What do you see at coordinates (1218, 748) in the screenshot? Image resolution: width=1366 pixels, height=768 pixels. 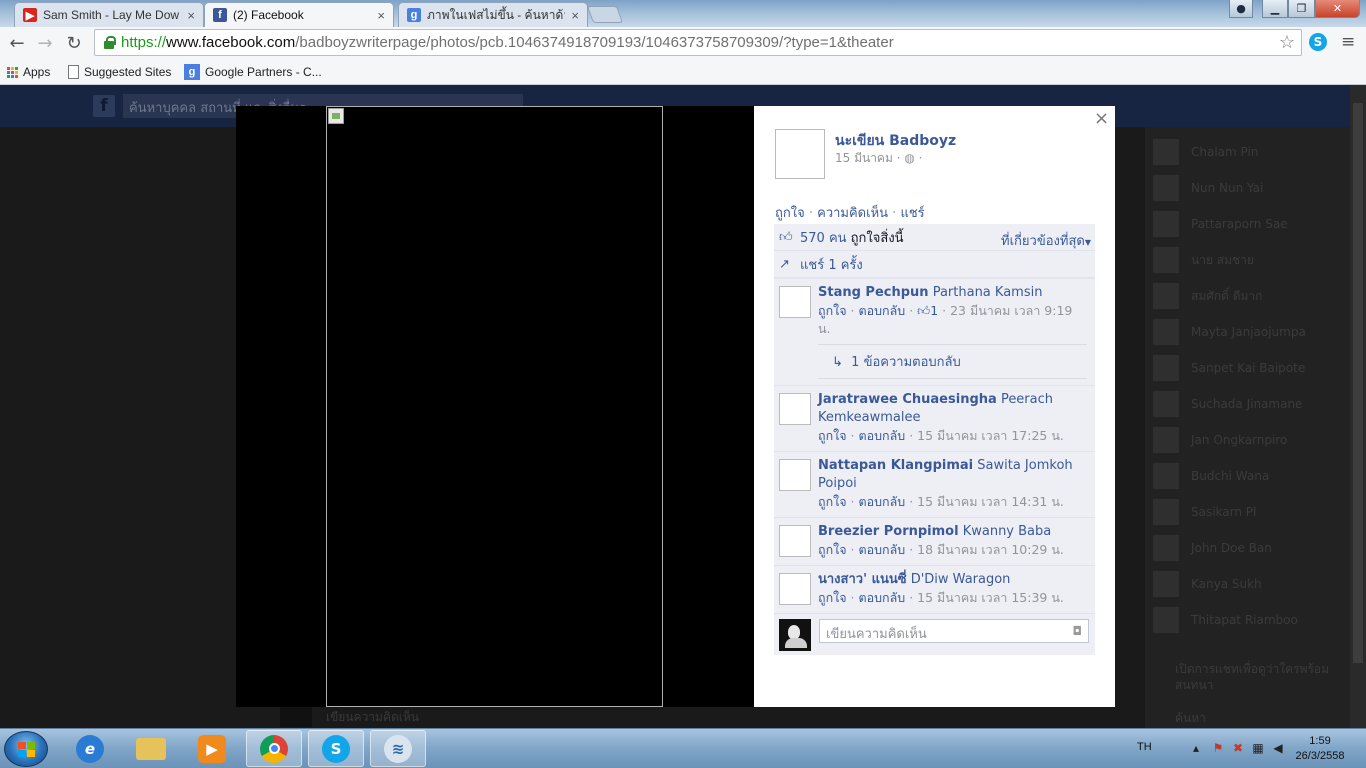 I see `action-center-flag-icon: ⚑` at bounding box center [1218, 748].